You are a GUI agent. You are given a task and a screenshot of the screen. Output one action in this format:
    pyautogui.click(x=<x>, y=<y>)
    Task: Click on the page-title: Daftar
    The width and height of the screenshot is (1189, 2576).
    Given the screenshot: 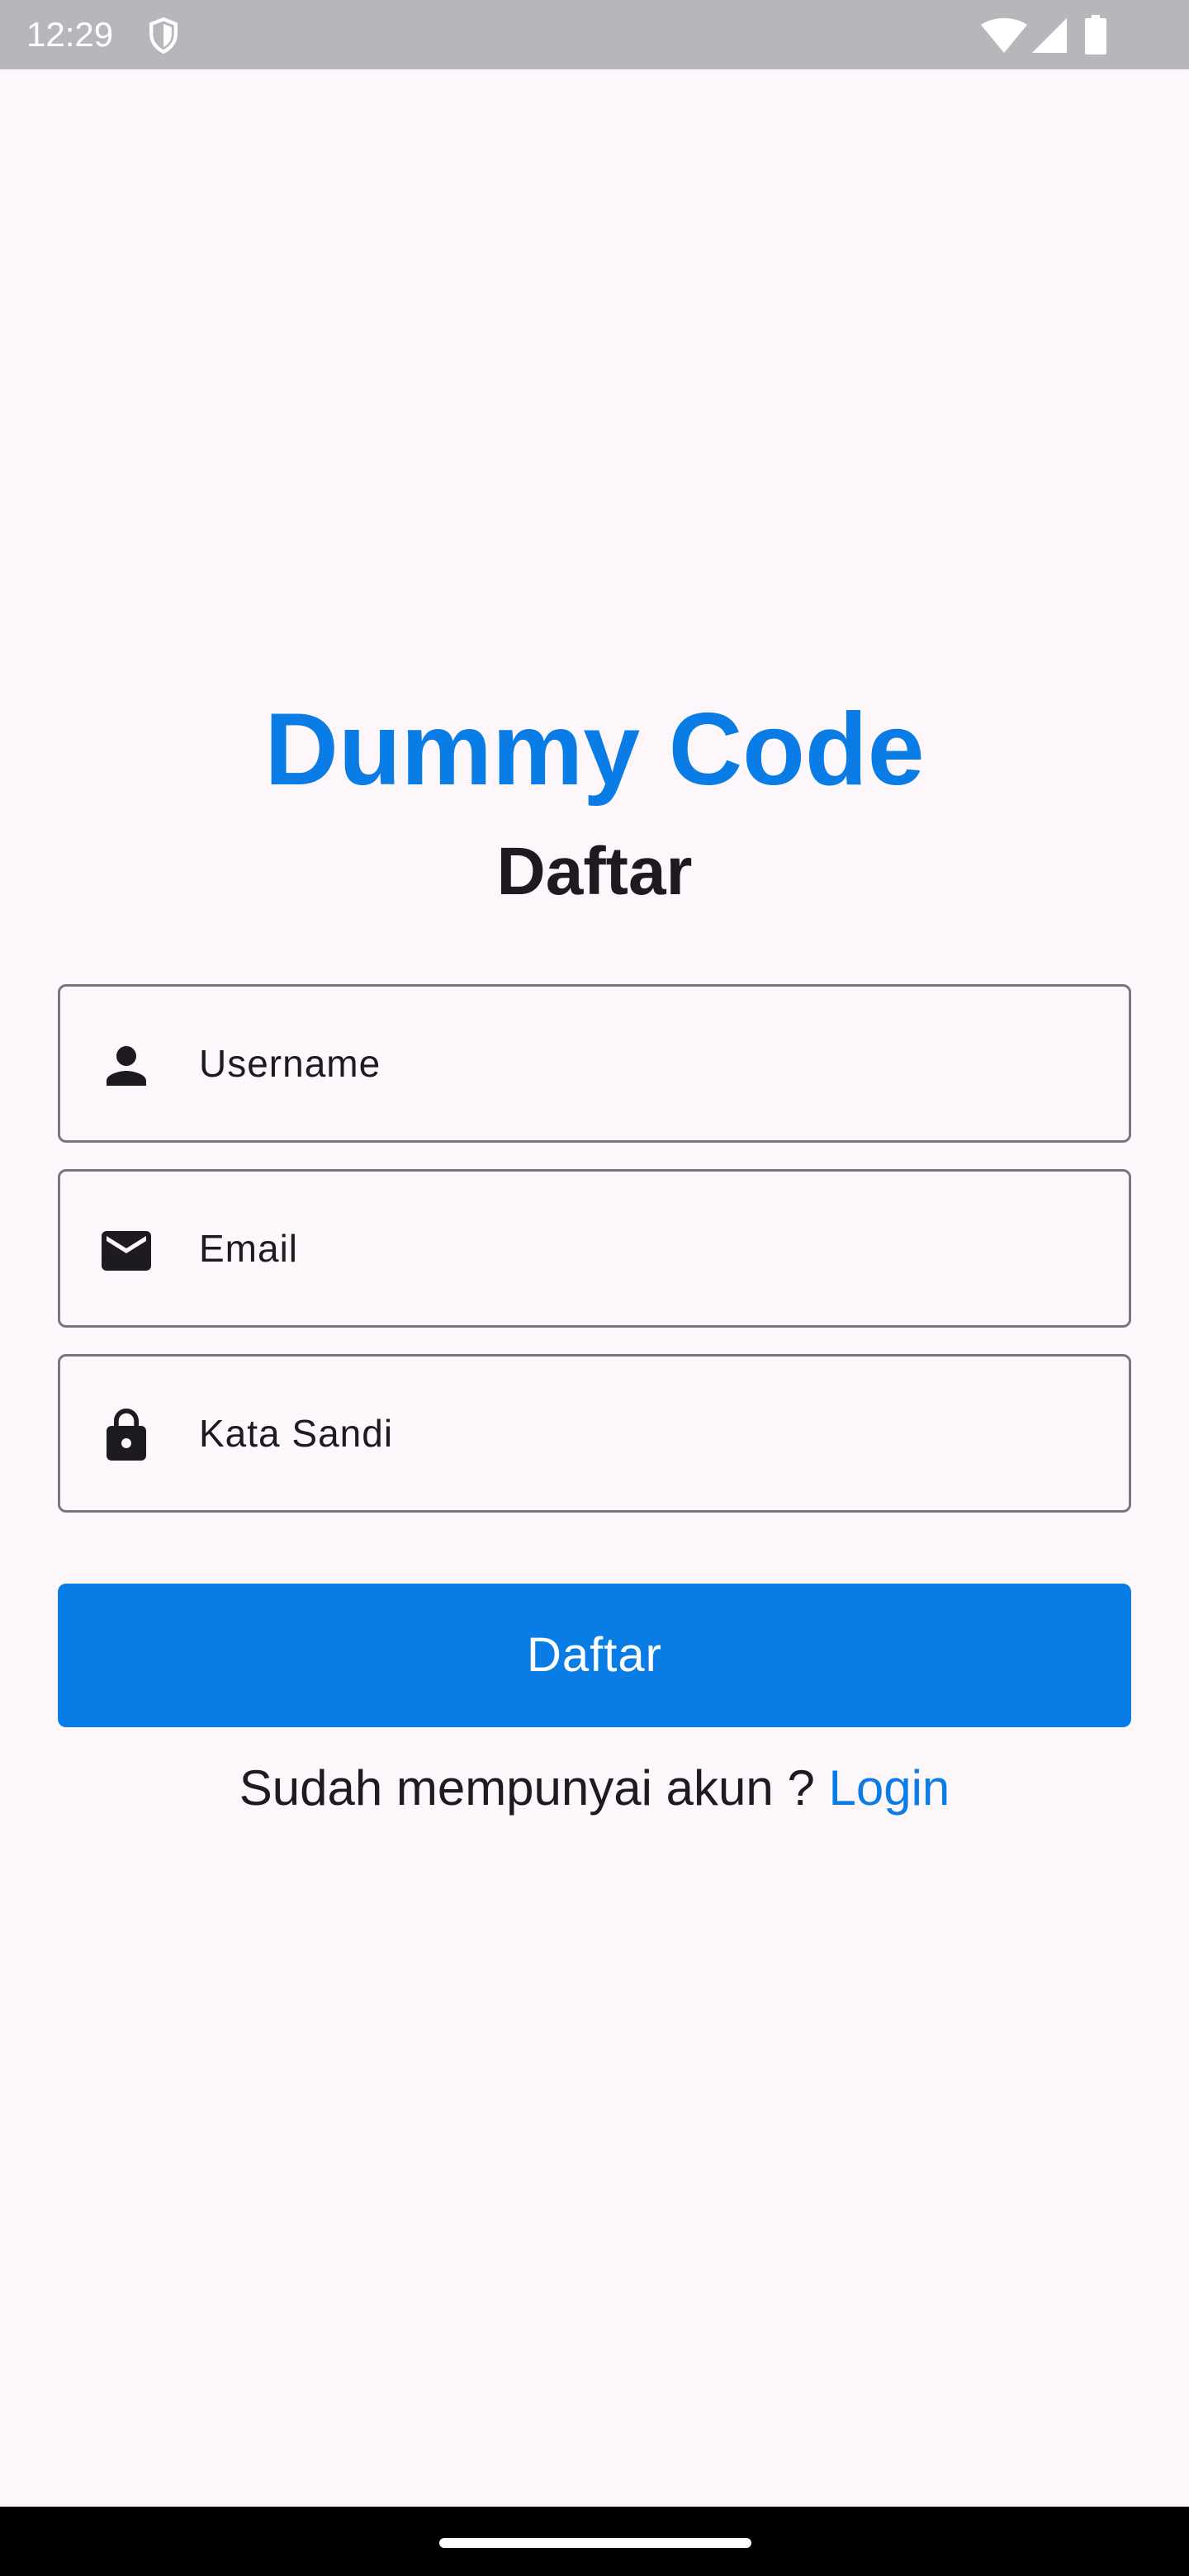 What is the action you would take?
    pyautogui.click(x=594, y=871)
    